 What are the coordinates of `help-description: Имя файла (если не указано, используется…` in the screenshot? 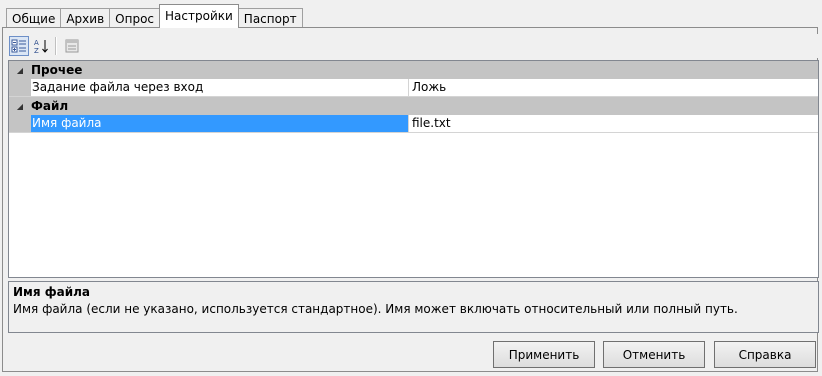 It's located at (375, 309).